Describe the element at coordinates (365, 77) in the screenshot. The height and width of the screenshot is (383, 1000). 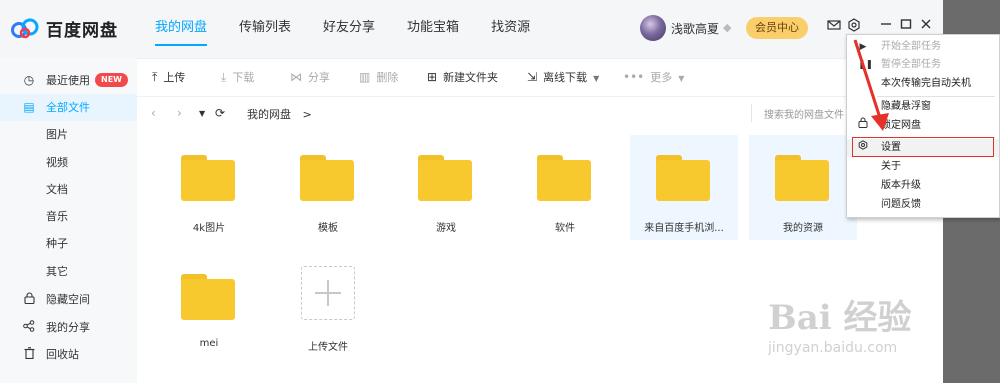
I see `trash-icon: ▥` at that location.